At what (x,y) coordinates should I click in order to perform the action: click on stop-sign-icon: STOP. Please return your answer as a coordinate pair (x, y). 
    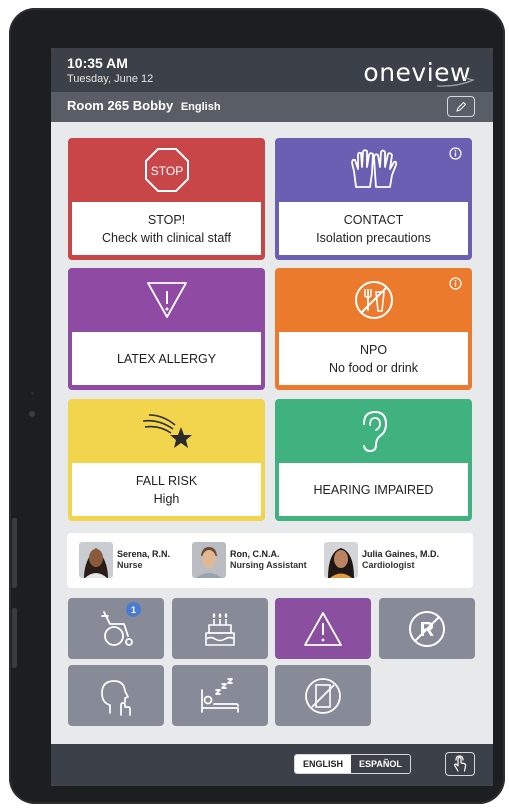
    Looking at the image, I should click on (166, 170).